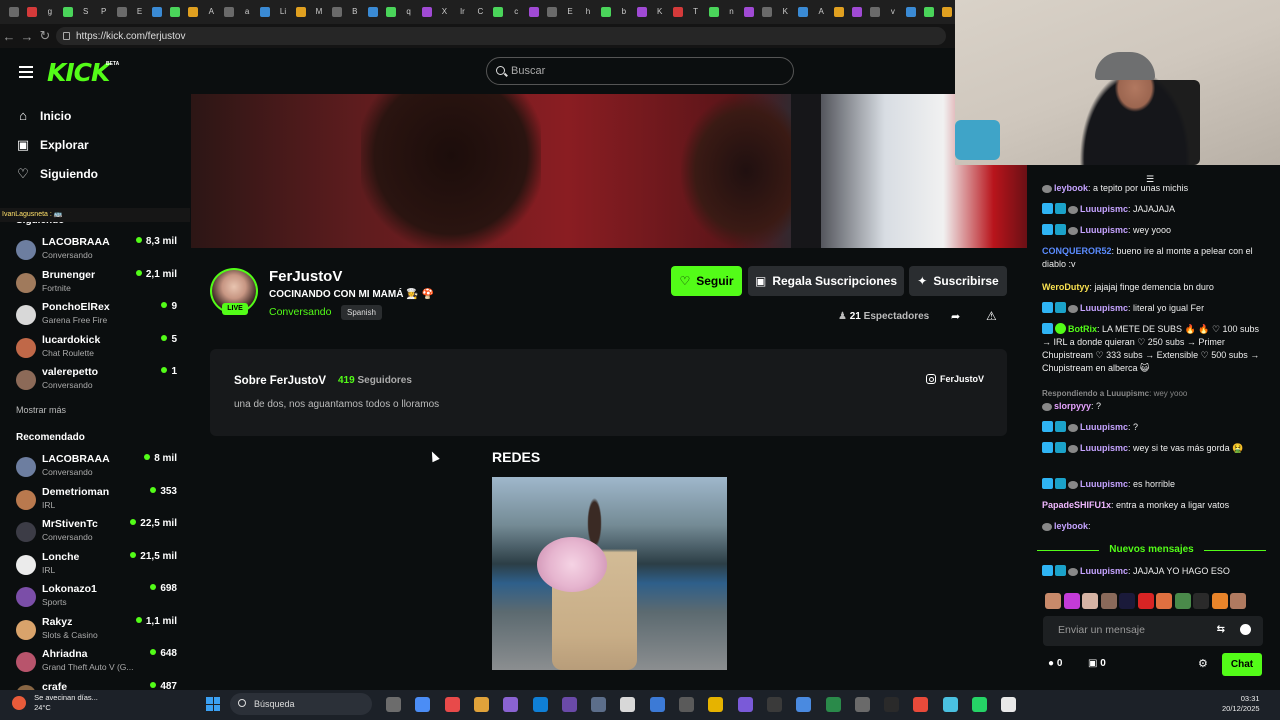 The width and height of the screenshot is (1280, 720). What do you see at coordinates (43, 116) in the screenshot?
I see `nav-home: ⌂ Inicio` at bounding box center [43, 116].